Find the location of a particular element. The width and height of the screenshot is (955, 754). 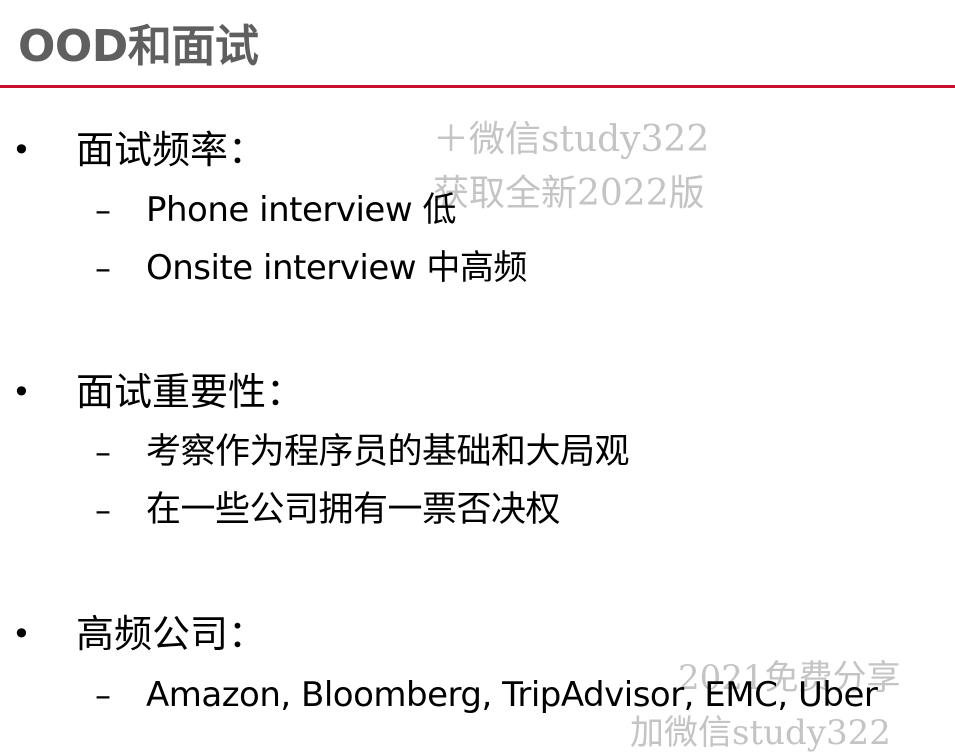

sub-item-text: Onsite interview 中高频 is located at coordinates (336, 268).